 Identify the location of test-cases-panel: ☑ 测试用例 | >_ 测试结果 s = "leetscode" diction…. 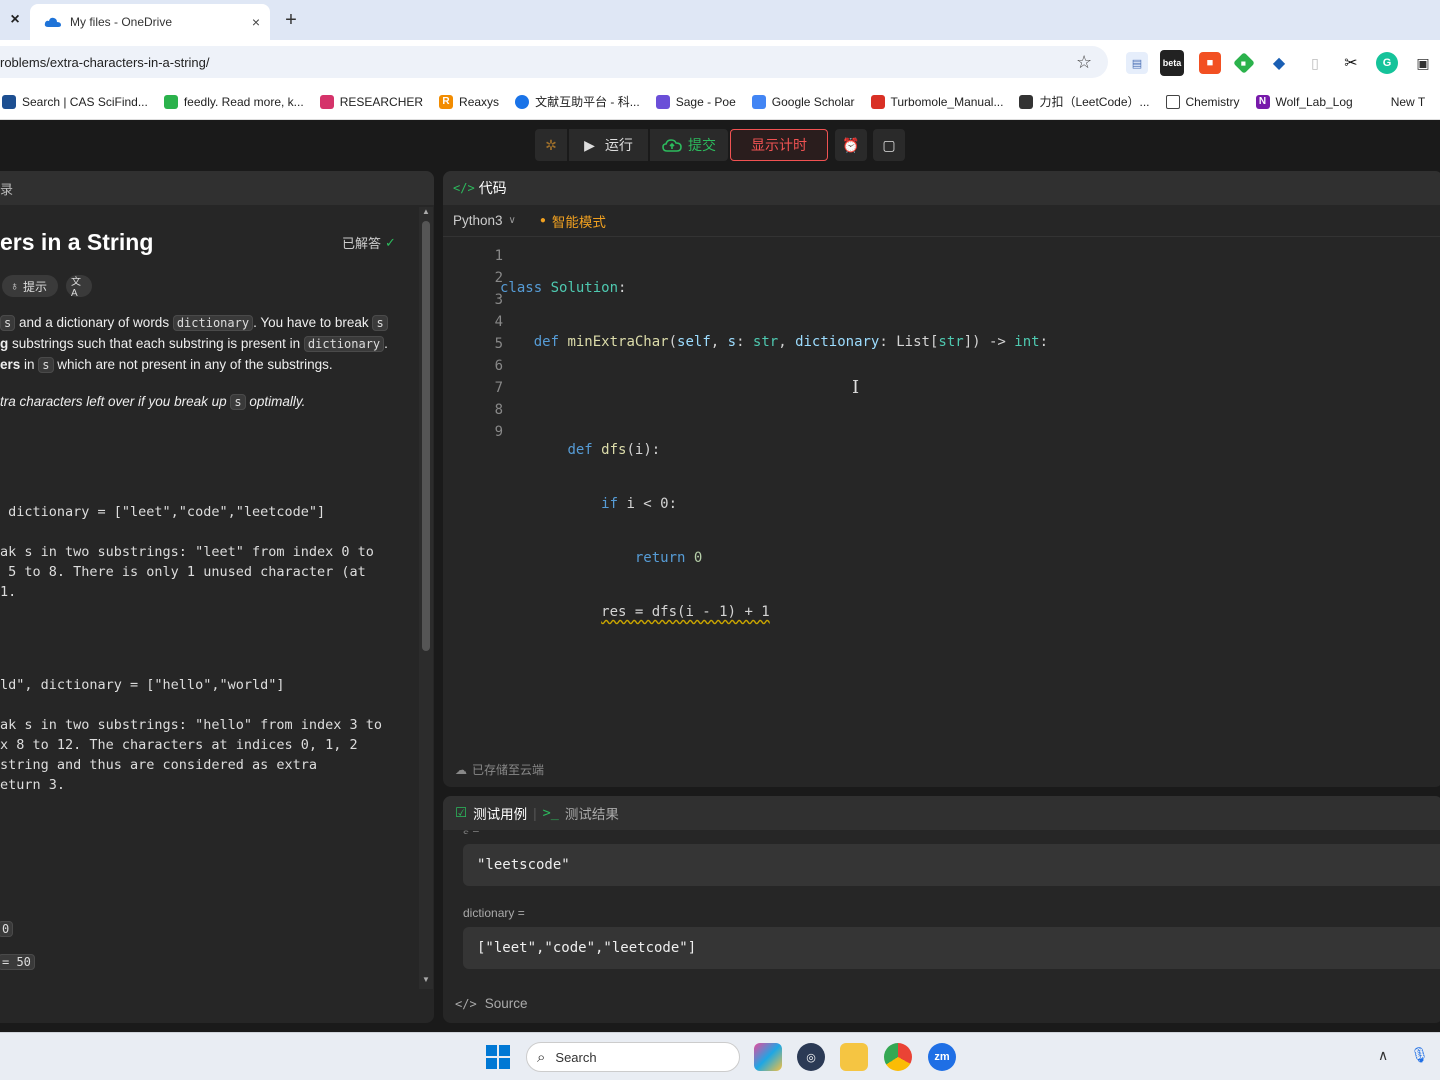
(941, 909).